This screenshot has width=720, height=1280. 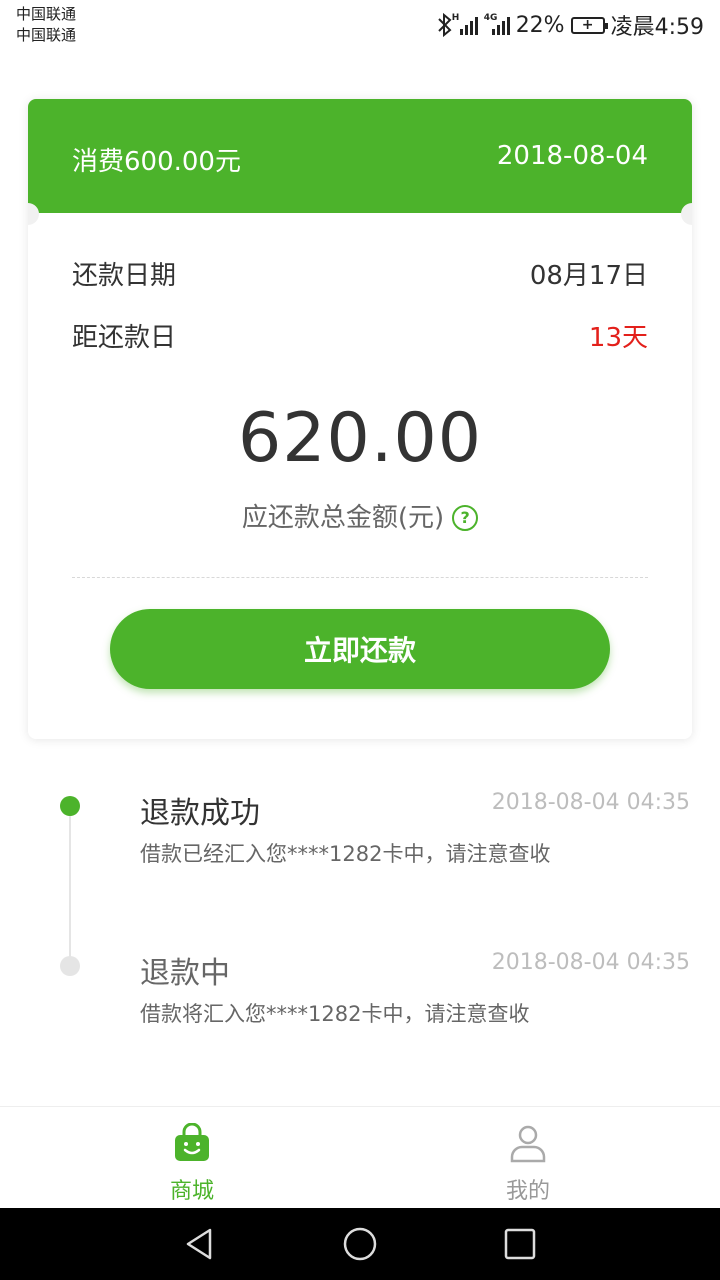 What do you see at coordinates (572, 156) in the screenshot?
I see `consumption-date: 2018-08-04` at bounding box center [572, 156].